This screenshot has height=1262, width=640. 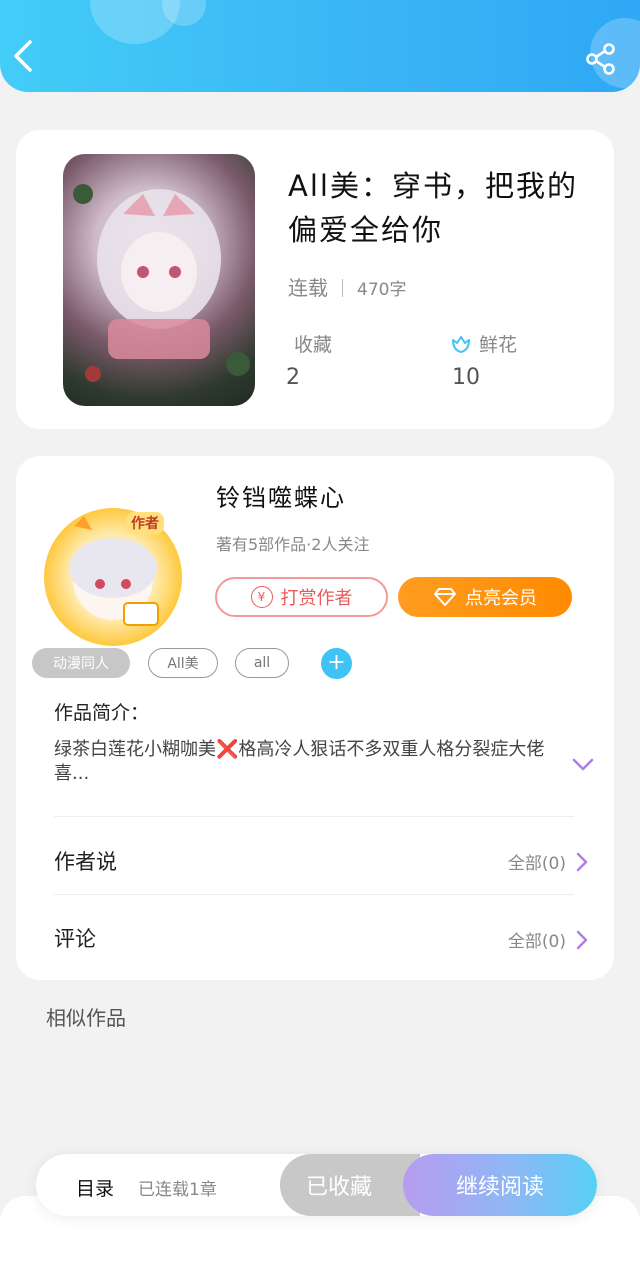 What do you see at coordinates (102, 713) in the screenshot?
I see `intro-label: 作品简介：` at bounding box center [102, 713].